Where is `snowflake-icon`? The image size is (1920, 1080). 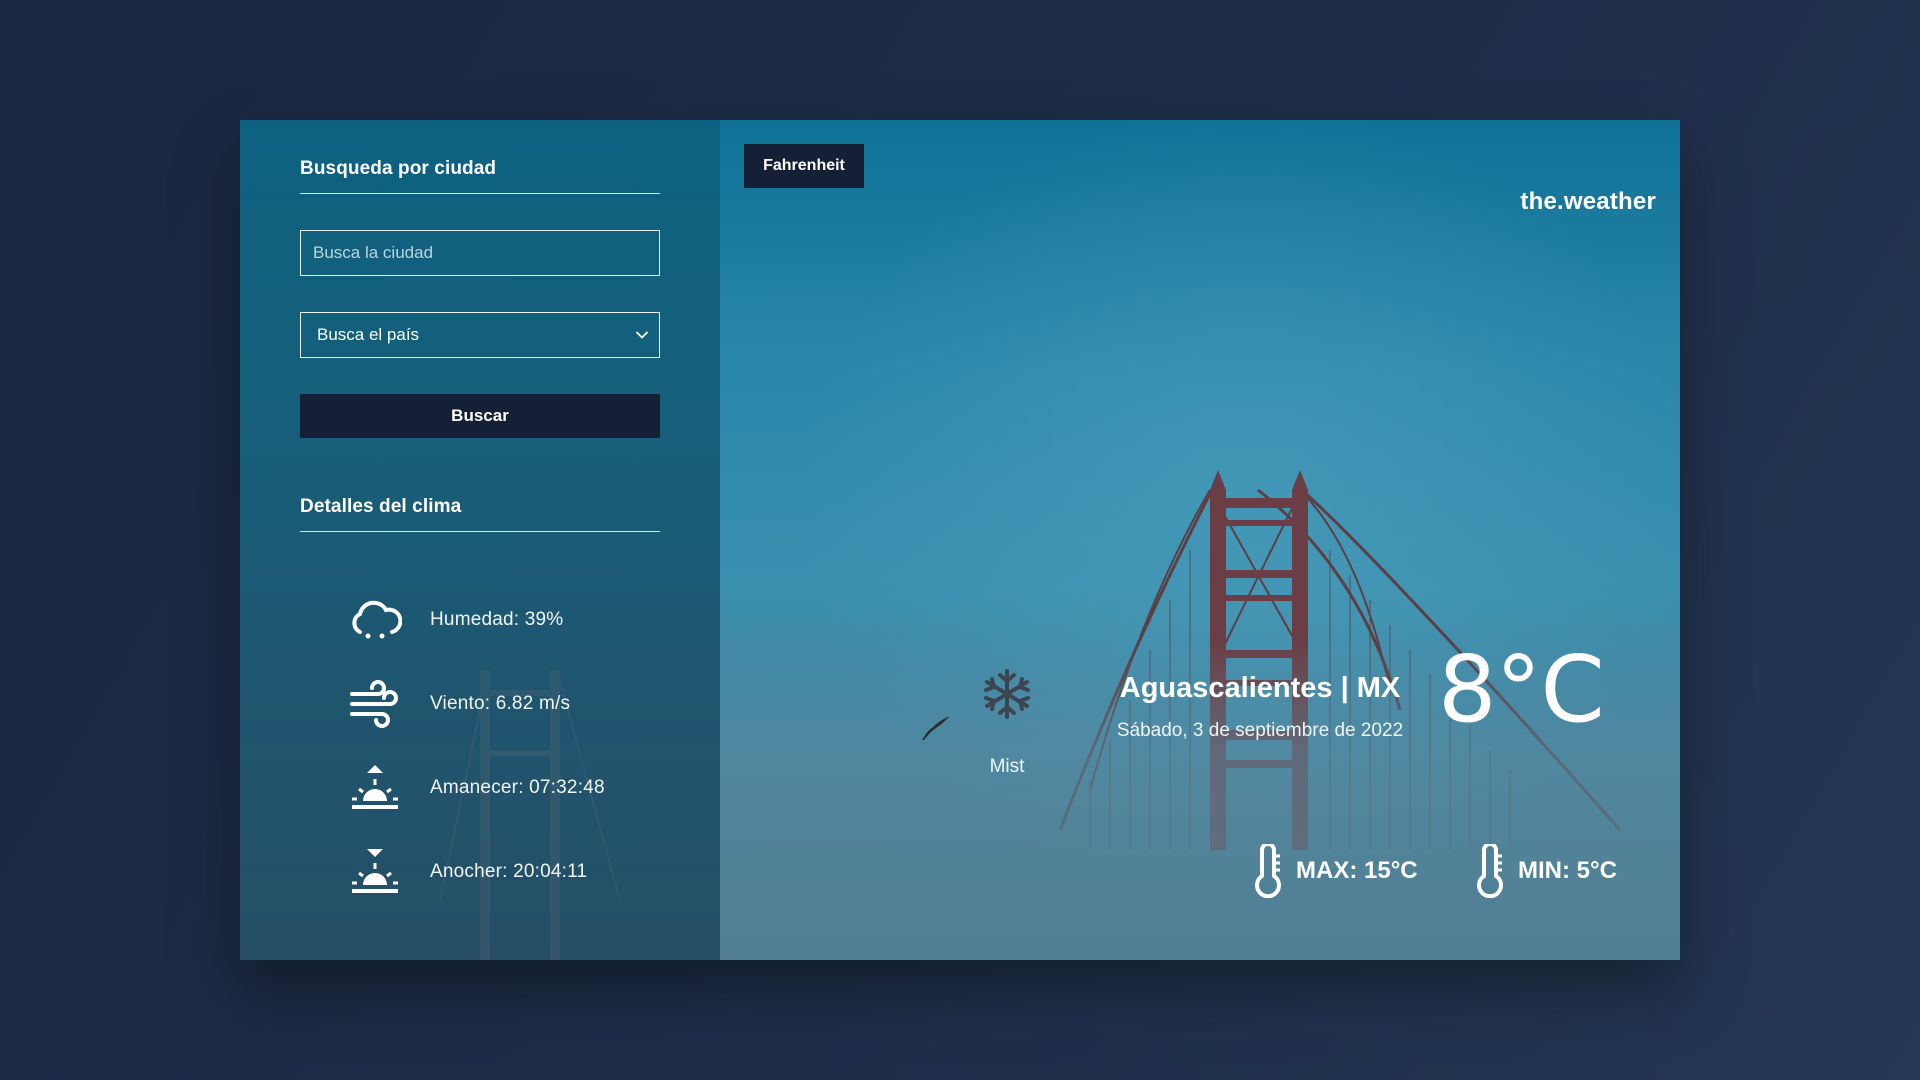
snowflake-icon is located at coordinates (1007, 694).